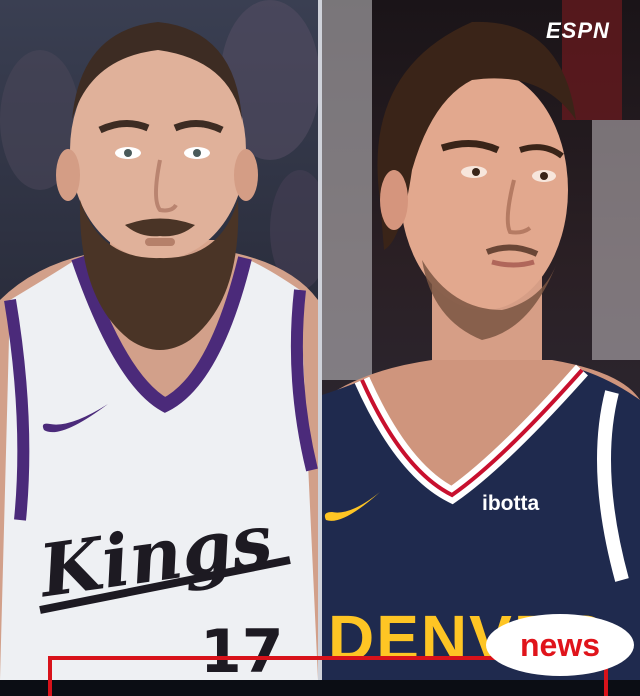  I want to click on sponsor-patch: ibotta, so click(510, 503).